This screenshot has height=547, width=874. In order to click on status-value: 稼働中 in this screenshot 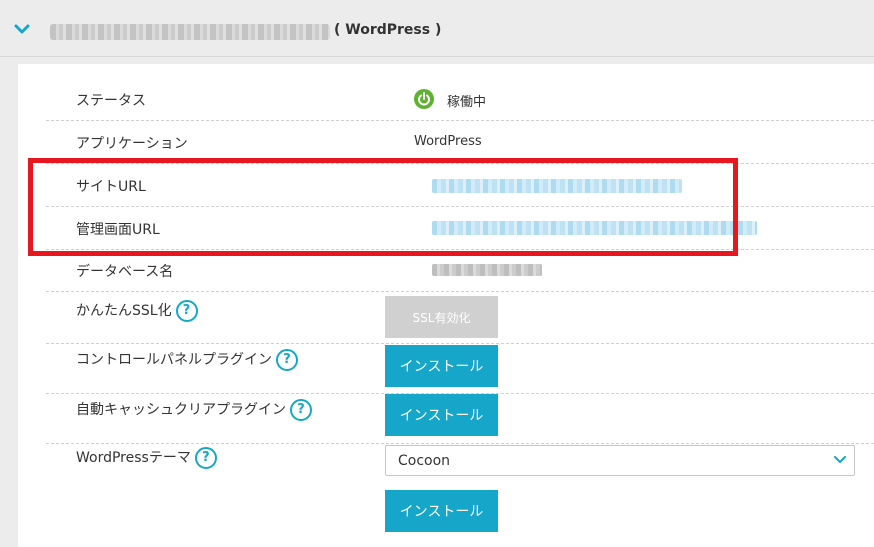, I will do `click(467, 102)`.